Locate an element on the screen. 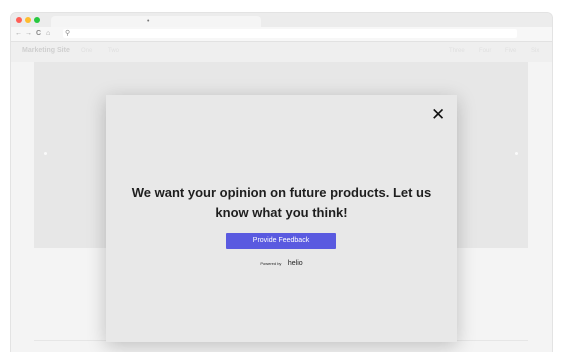  nav-link-three: Three is located at coordinates (457, 51).